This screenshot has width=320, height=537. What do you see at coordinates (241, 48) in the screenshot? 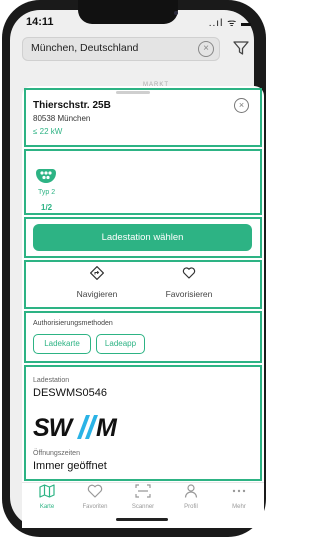
I see `filter-icon` at bounding box center [241, 48].